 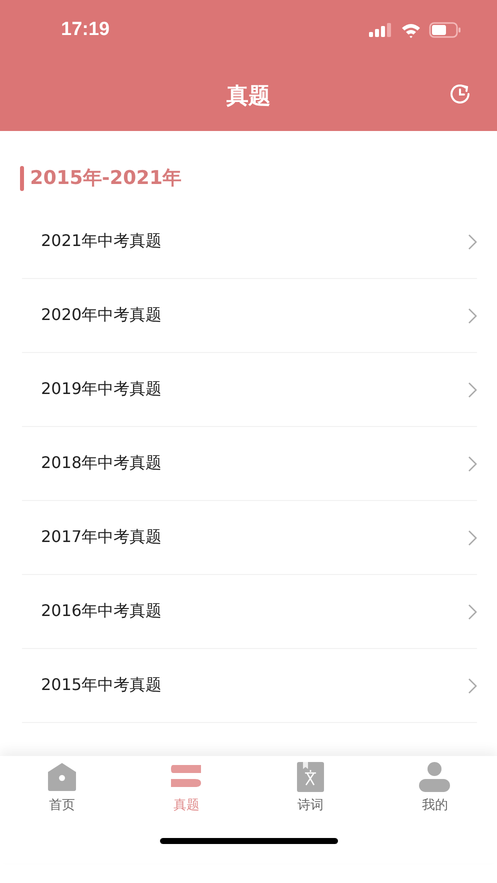 What do you see at coordinates (62, 777) in the screenshot?
I see `home-icon` at bounding box center [62, 777].